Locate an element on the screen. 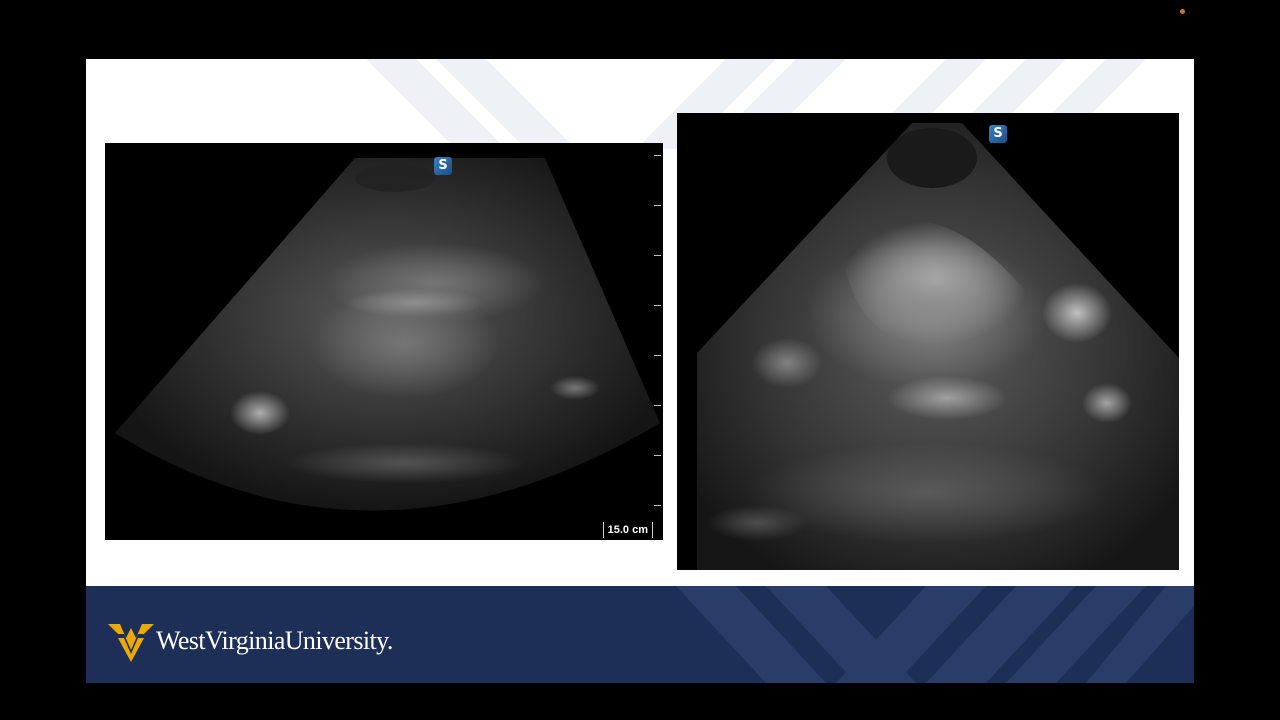 The image size is (1280, 720). depth-scale-ticks is located at coordinates (657, 336).